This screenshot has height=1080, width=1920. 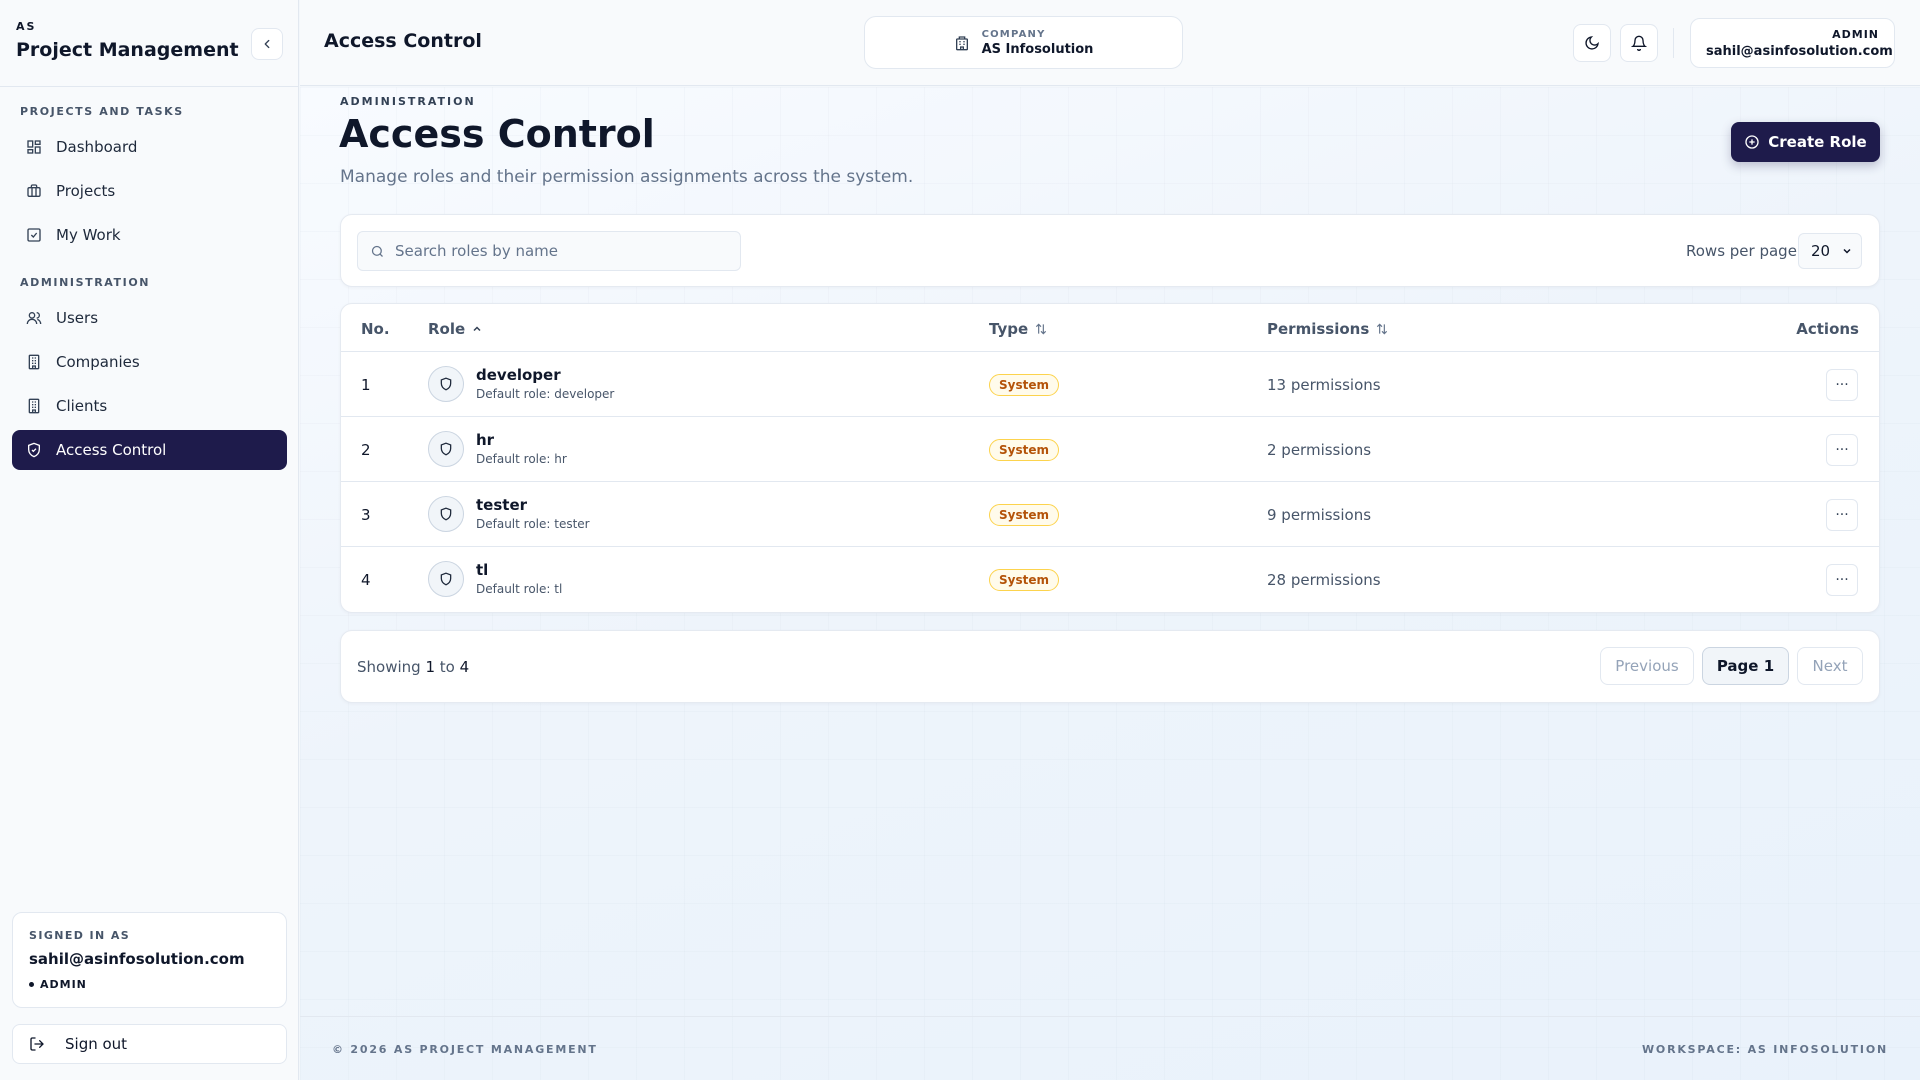 I want to click on user-email: sahil@asinfosolution.com, so click(x=1799, y=51).